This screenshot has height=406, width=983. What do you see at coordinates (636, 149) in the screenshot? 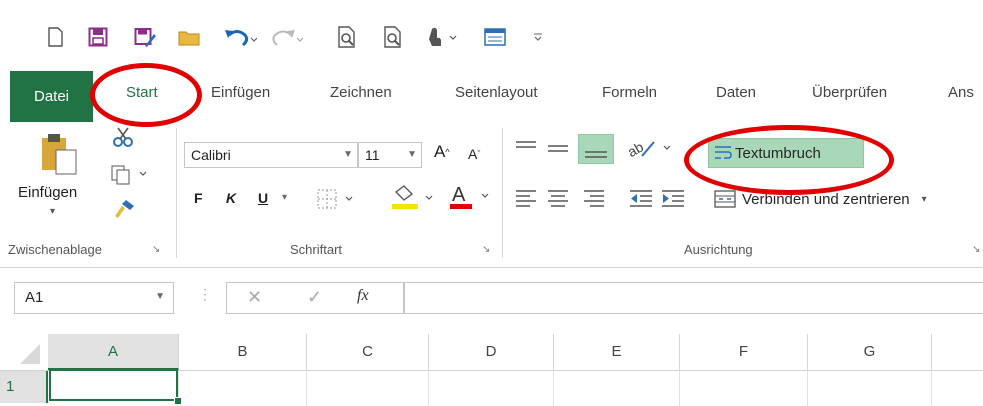
I see `svg-text: ab` at bounding box center [636, 149].